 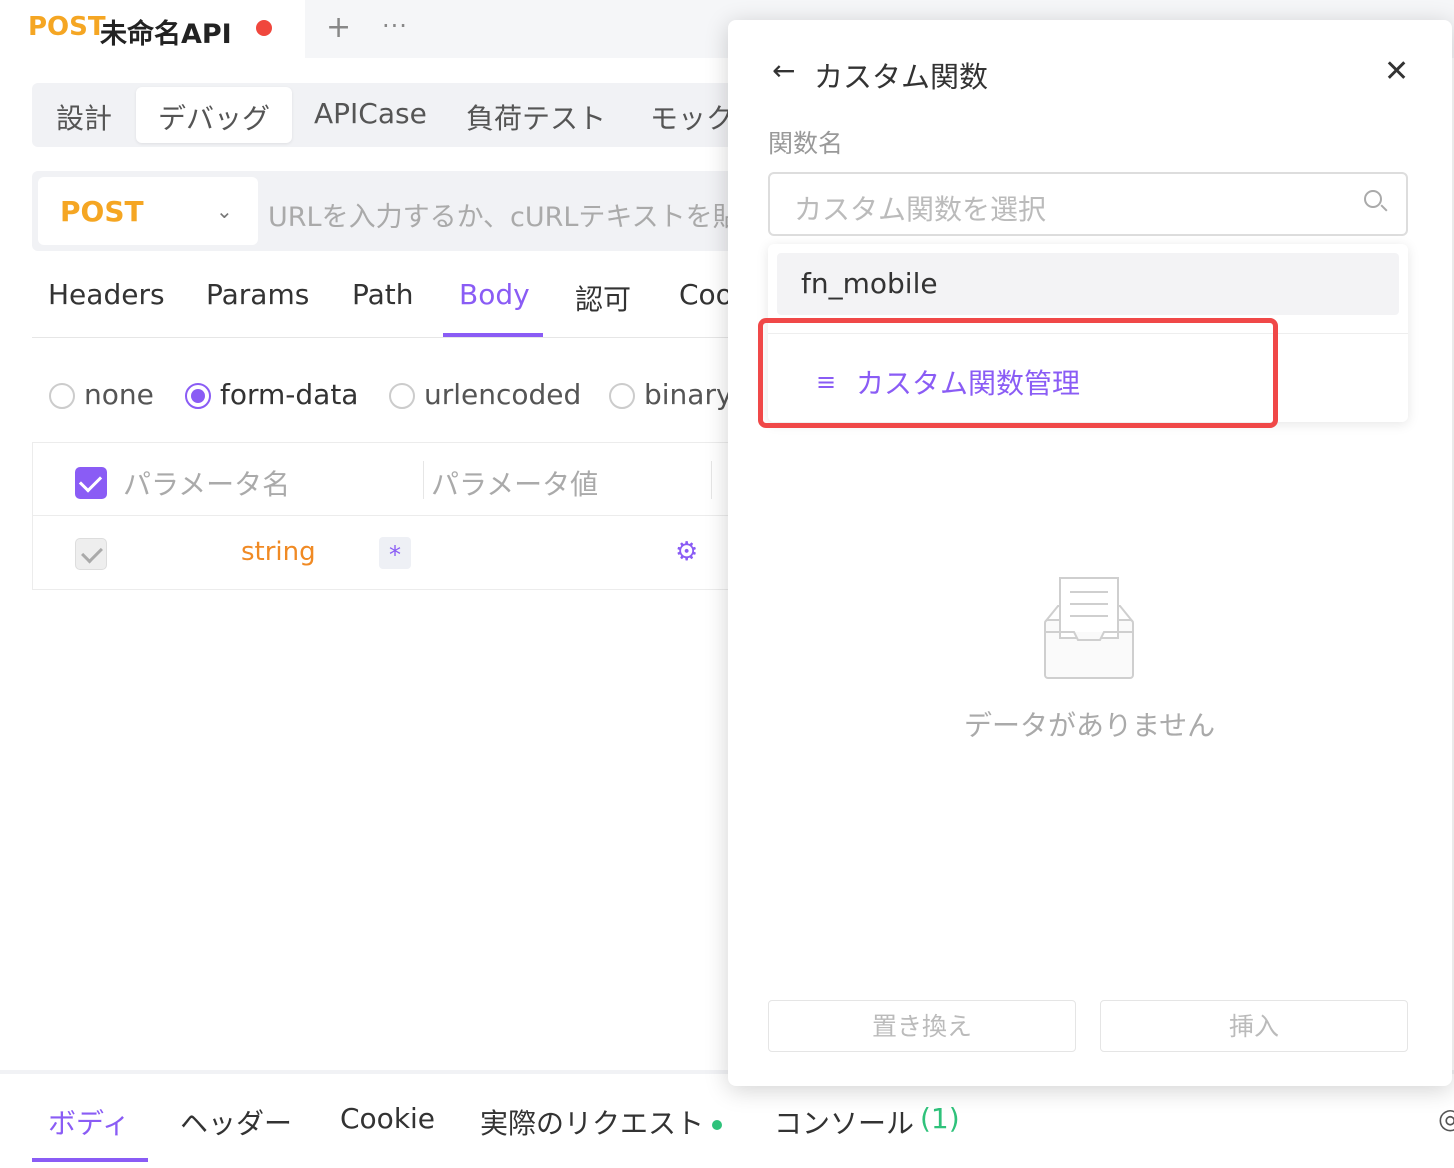 I want to click on tab-design: 設計, so click(x=84, y=117).